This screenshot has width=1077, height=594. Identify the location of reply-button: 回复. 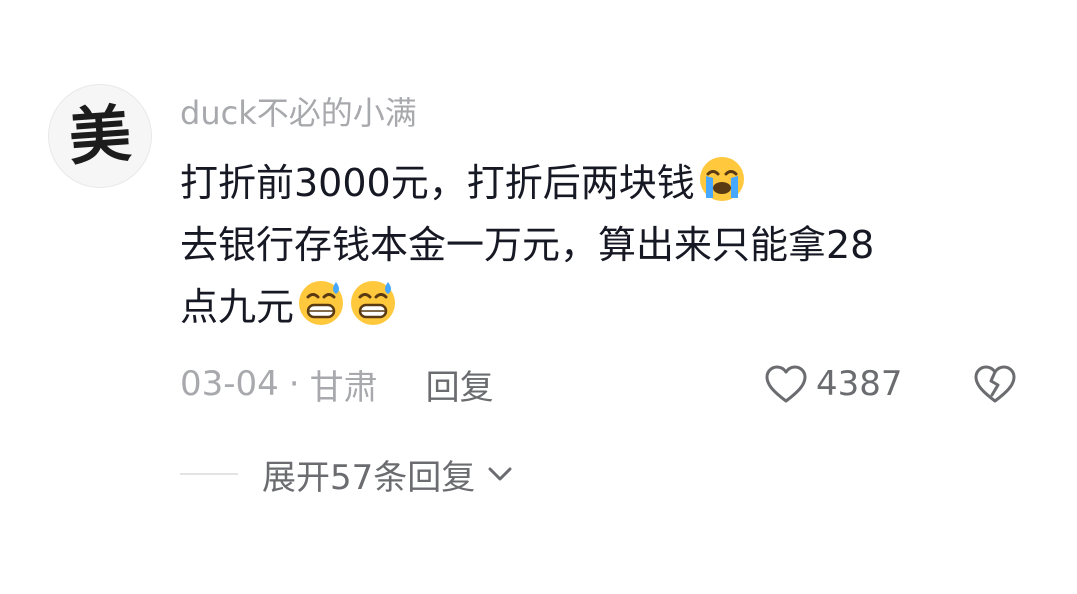
(460, 384).